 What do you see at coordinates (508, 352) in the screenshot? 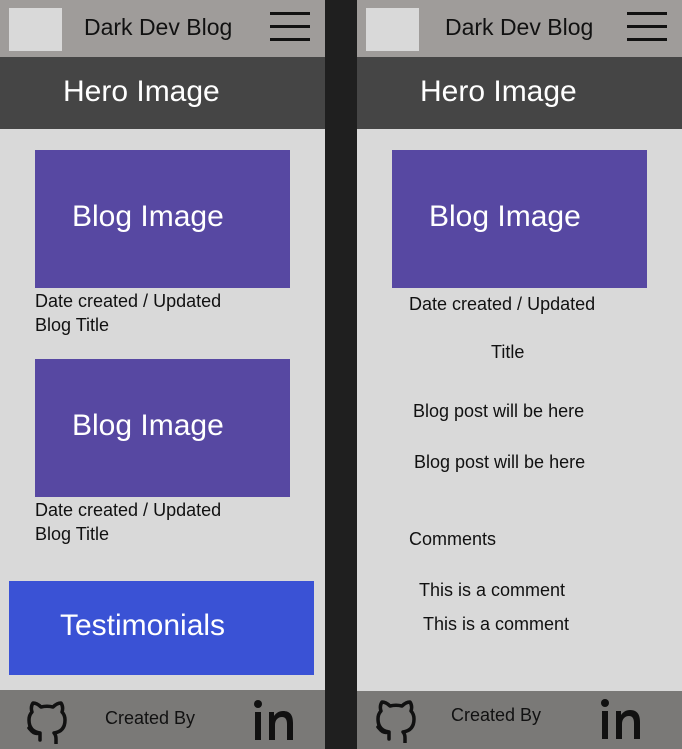
I see `blog-title: Title` at bounding box center [508, 352].